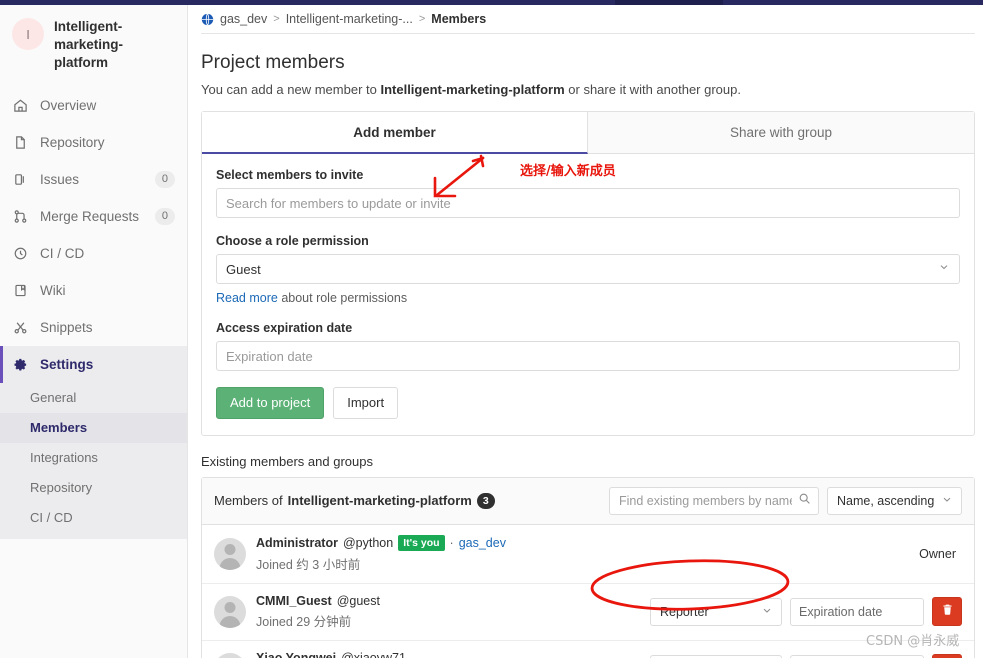  I want to click on table-row: CMMI_Guest @guest Joined 29 分钟前 Reporter, so click(588, 612).